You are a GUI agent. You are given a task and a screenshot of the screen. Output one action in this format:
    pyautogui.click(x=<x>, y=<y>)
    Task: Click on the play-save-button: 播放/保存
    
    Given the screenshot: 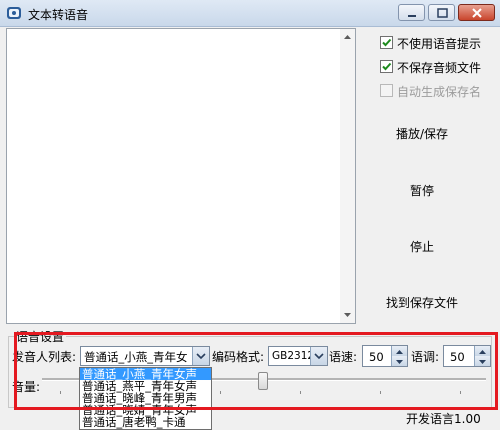 What is the action you would take?
    pyautogui.click(x=422, y=133)
    